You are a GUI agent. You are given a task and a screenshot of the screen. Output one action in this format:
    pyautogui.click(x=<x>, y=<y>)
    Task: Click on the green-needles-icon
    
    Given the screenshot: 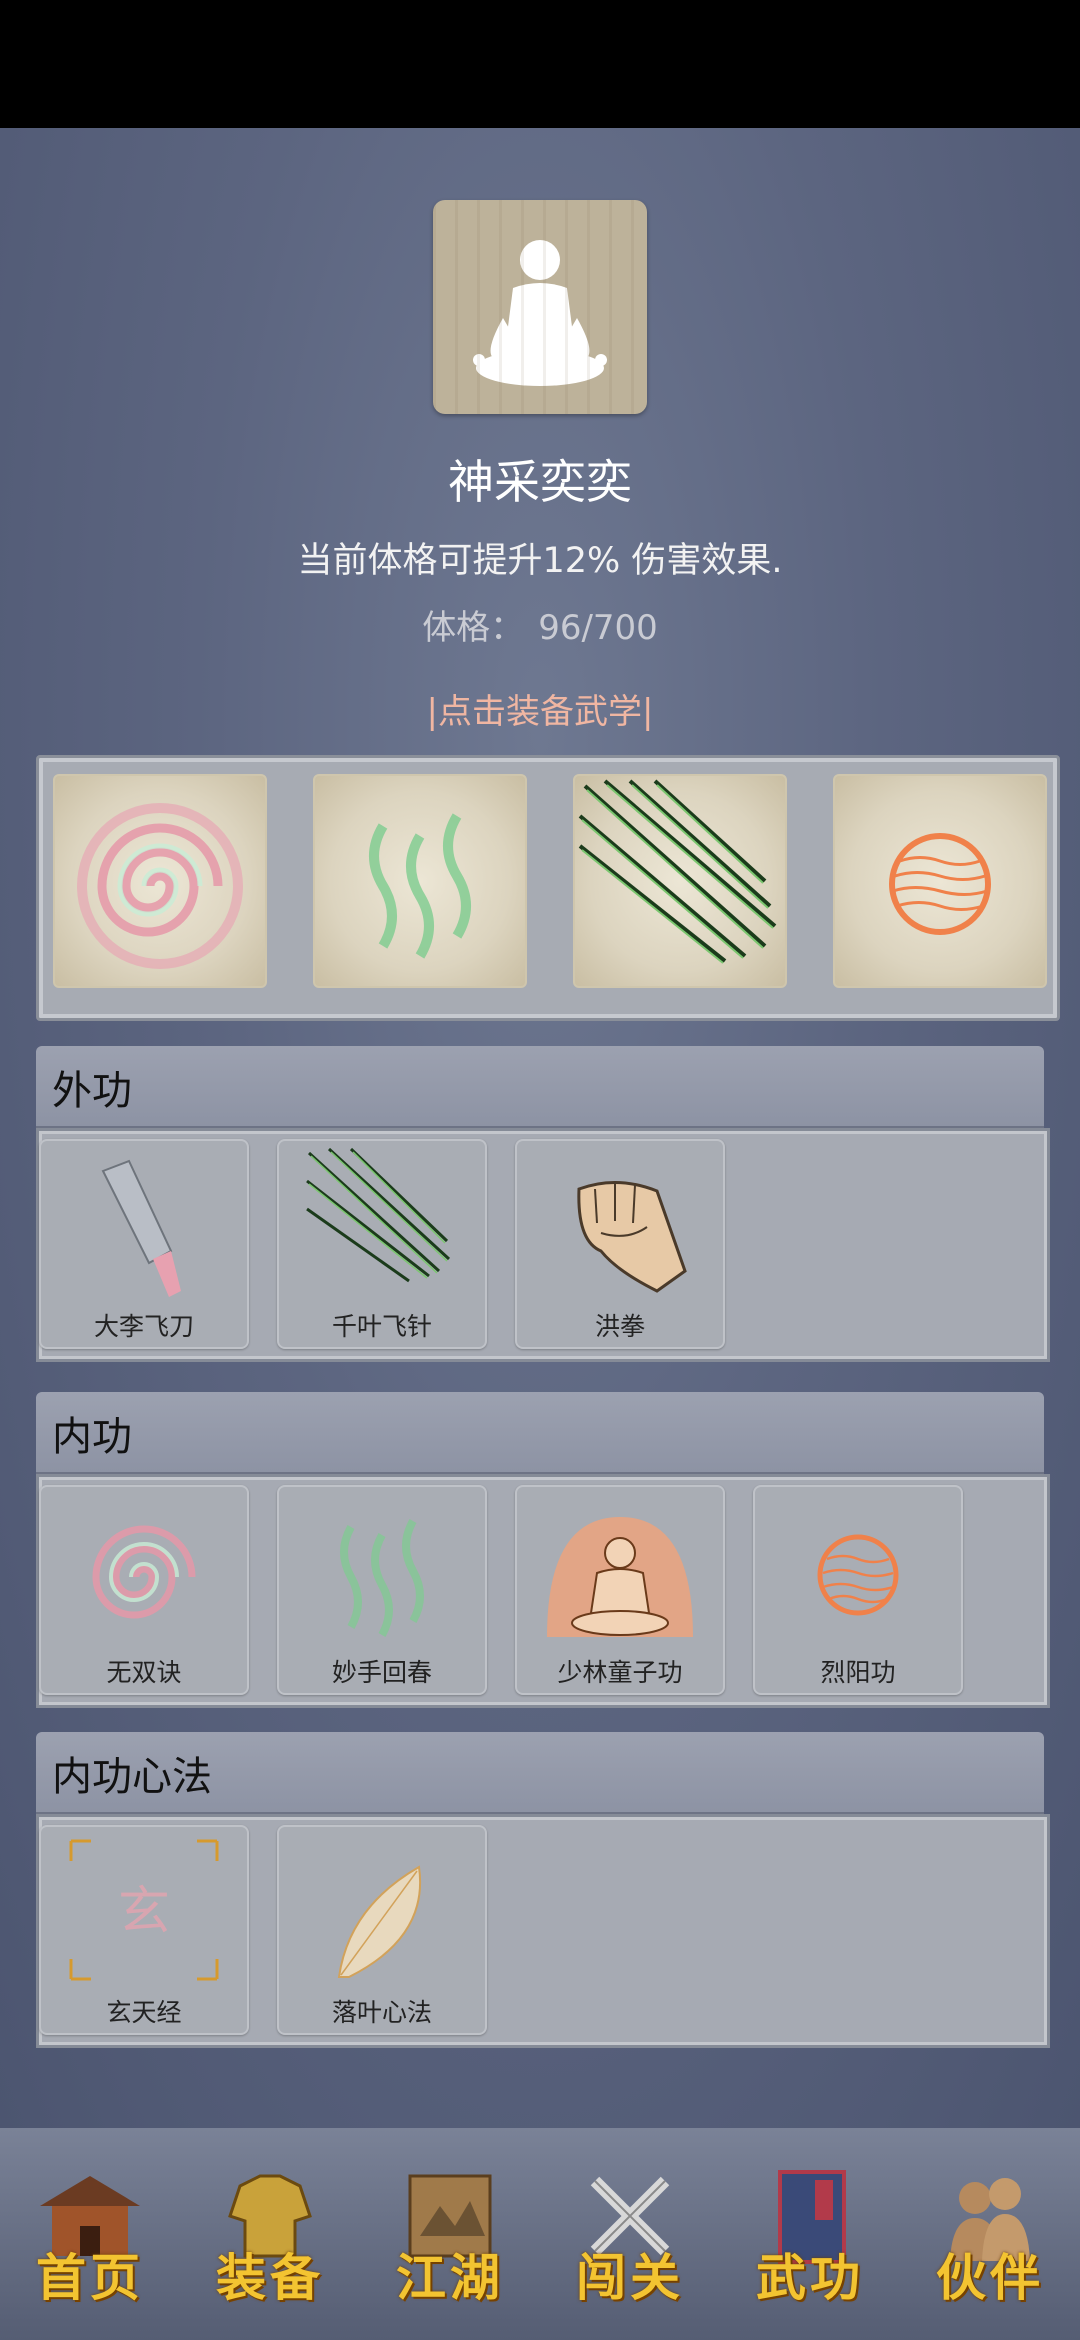 What is the action you would take?
    pyautogui.click(x=677, y=871)
    